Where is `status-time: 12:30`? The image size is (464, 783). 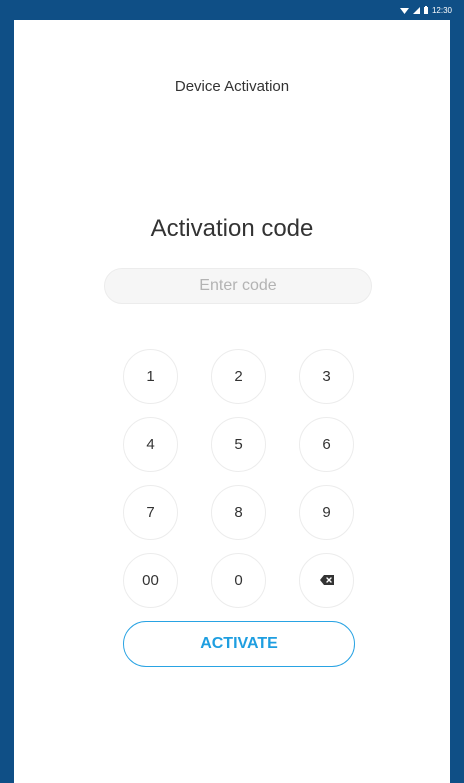
status-time: 12:30 is located at coordinates (441, 10).